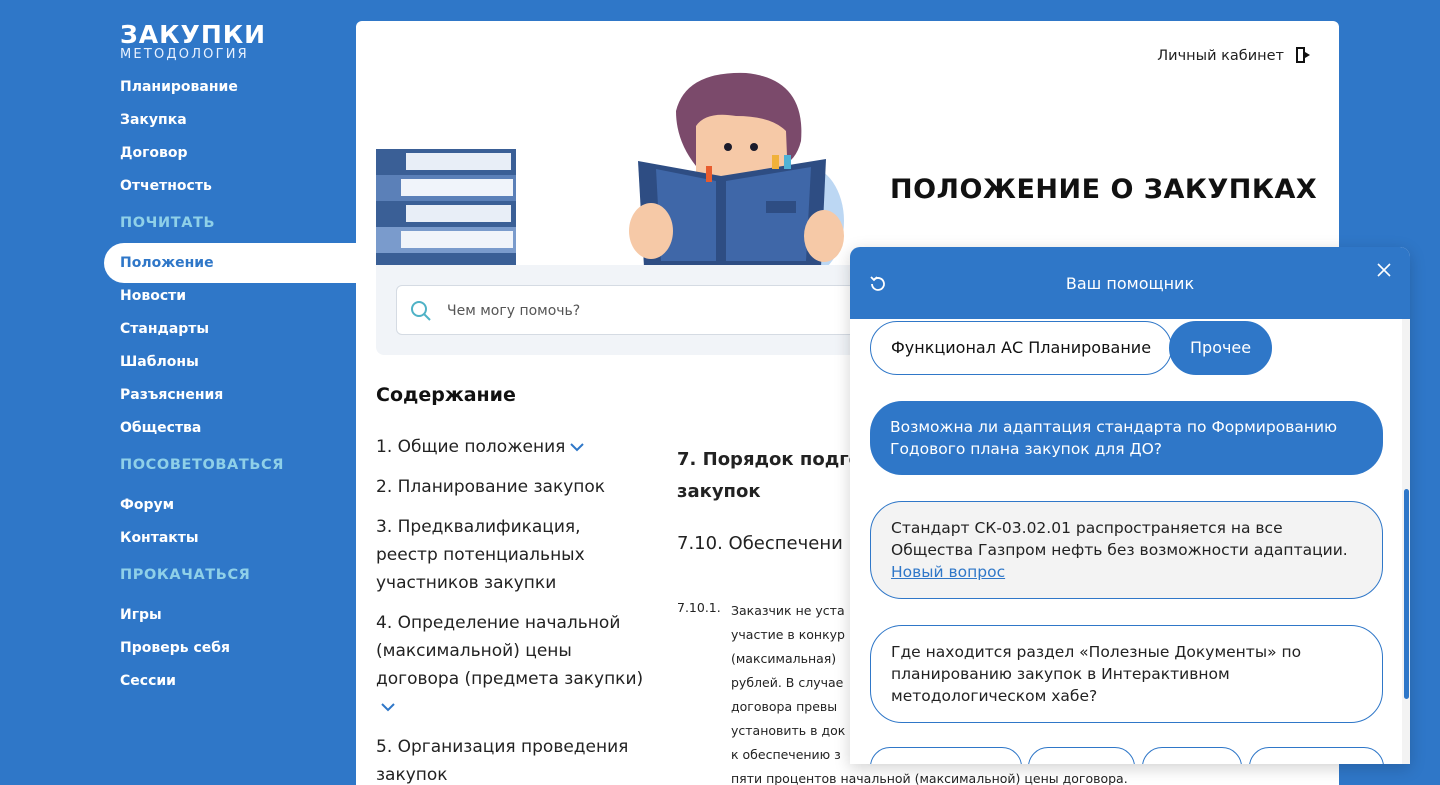 This screenshot has width=1440, height=785. Describe the element at coordinates (147, 505) in the screenshot. I see `sidebar-item-forum: Форум` at that location.